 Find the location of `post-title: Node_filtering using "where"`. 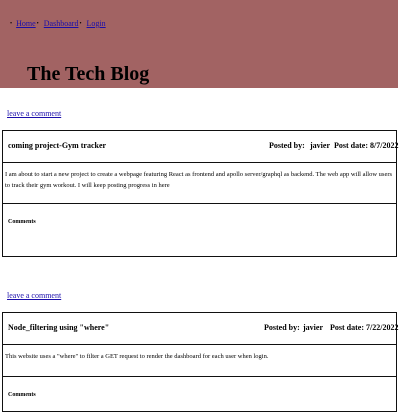

post-title: Node_filtering using "where" is located at coordinates (58, 327).